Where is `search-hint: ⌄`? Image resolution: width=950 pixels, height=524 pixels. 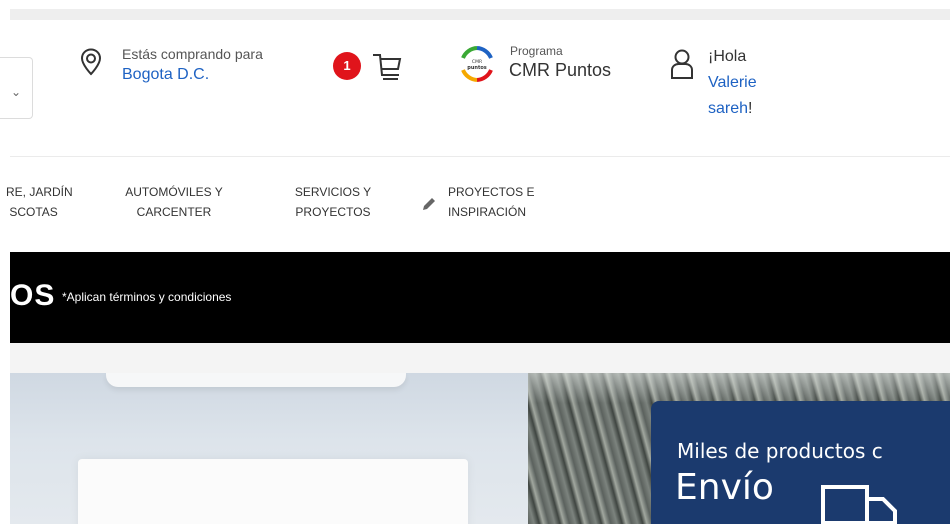 search-hint: ⌄ is located at coordinates (16, 92).